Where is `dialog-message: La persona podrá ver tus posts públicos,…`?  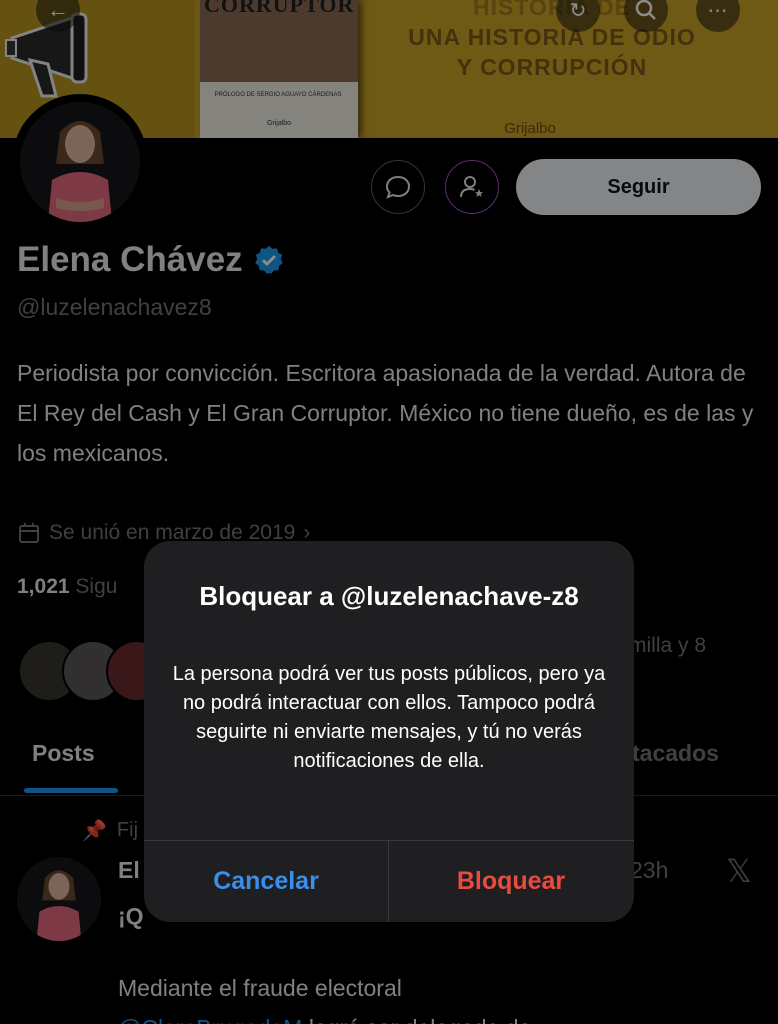
dialog-message: La persona podrá ver tus posts públicos,… is located at coordinates (389, 717).